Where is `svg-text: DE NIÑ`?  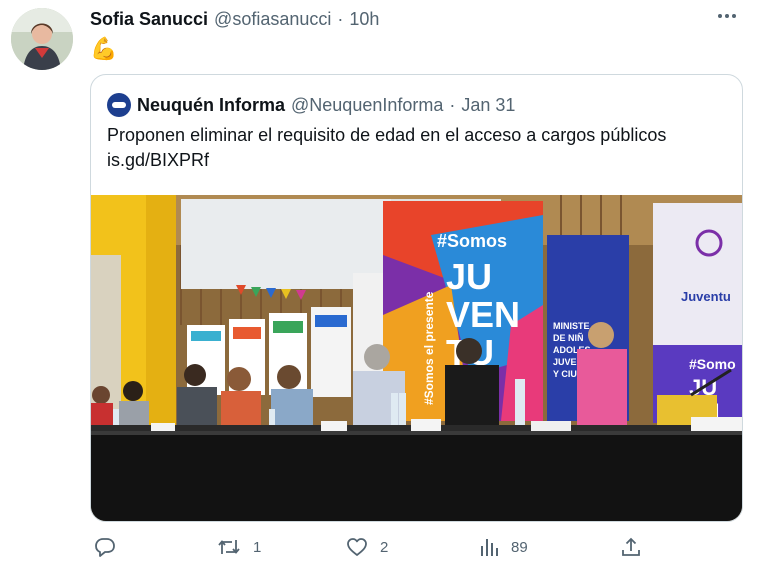
svg-text: DE NIÑ is located at coordinates (568, 338).